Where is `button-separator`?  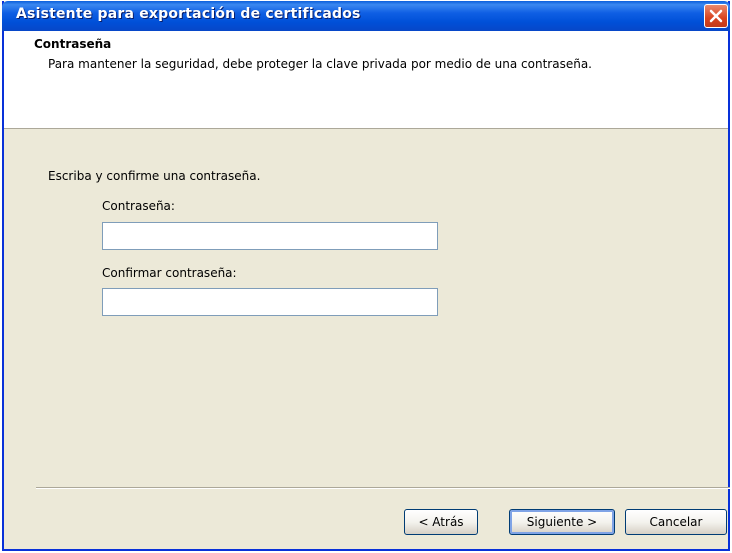
button-separator is located at coordinates (383, 488).